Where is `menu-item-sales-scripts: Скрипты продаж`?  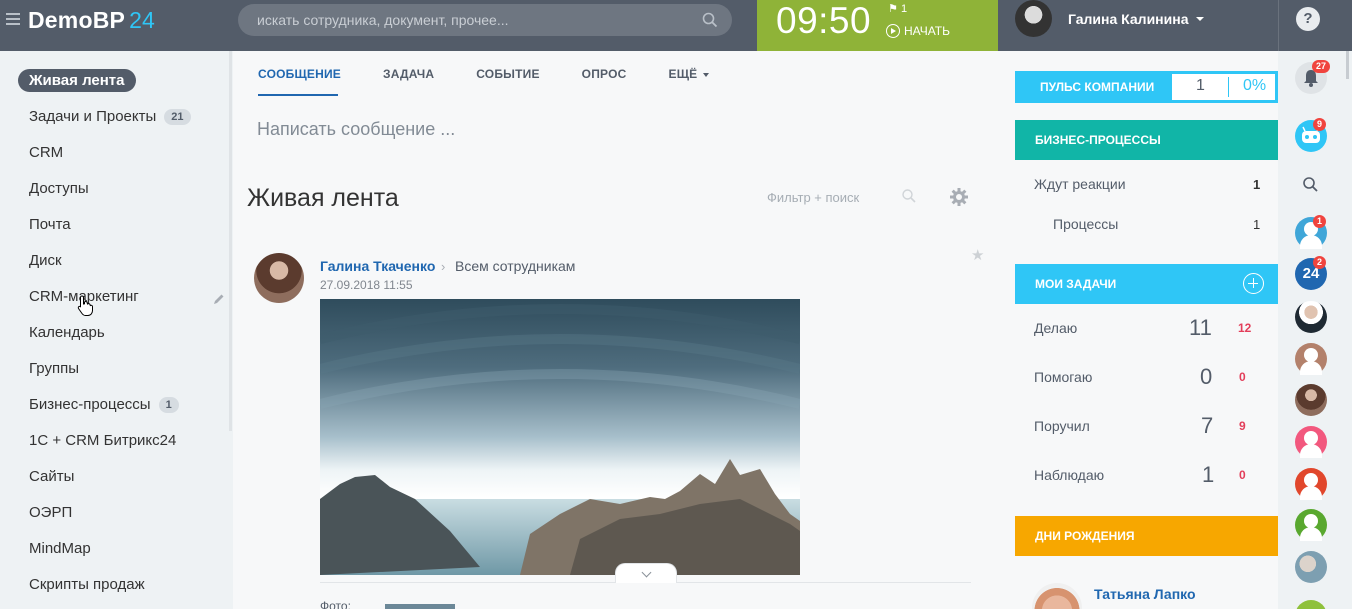 menu-item-sales-scripts: Скрипты продаж is located at coordinates (87, 584).